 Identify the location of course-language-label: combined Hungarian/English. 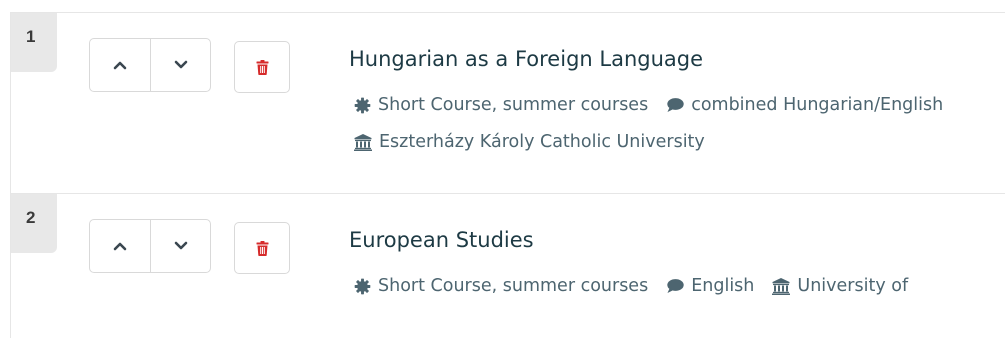
(817, 105).